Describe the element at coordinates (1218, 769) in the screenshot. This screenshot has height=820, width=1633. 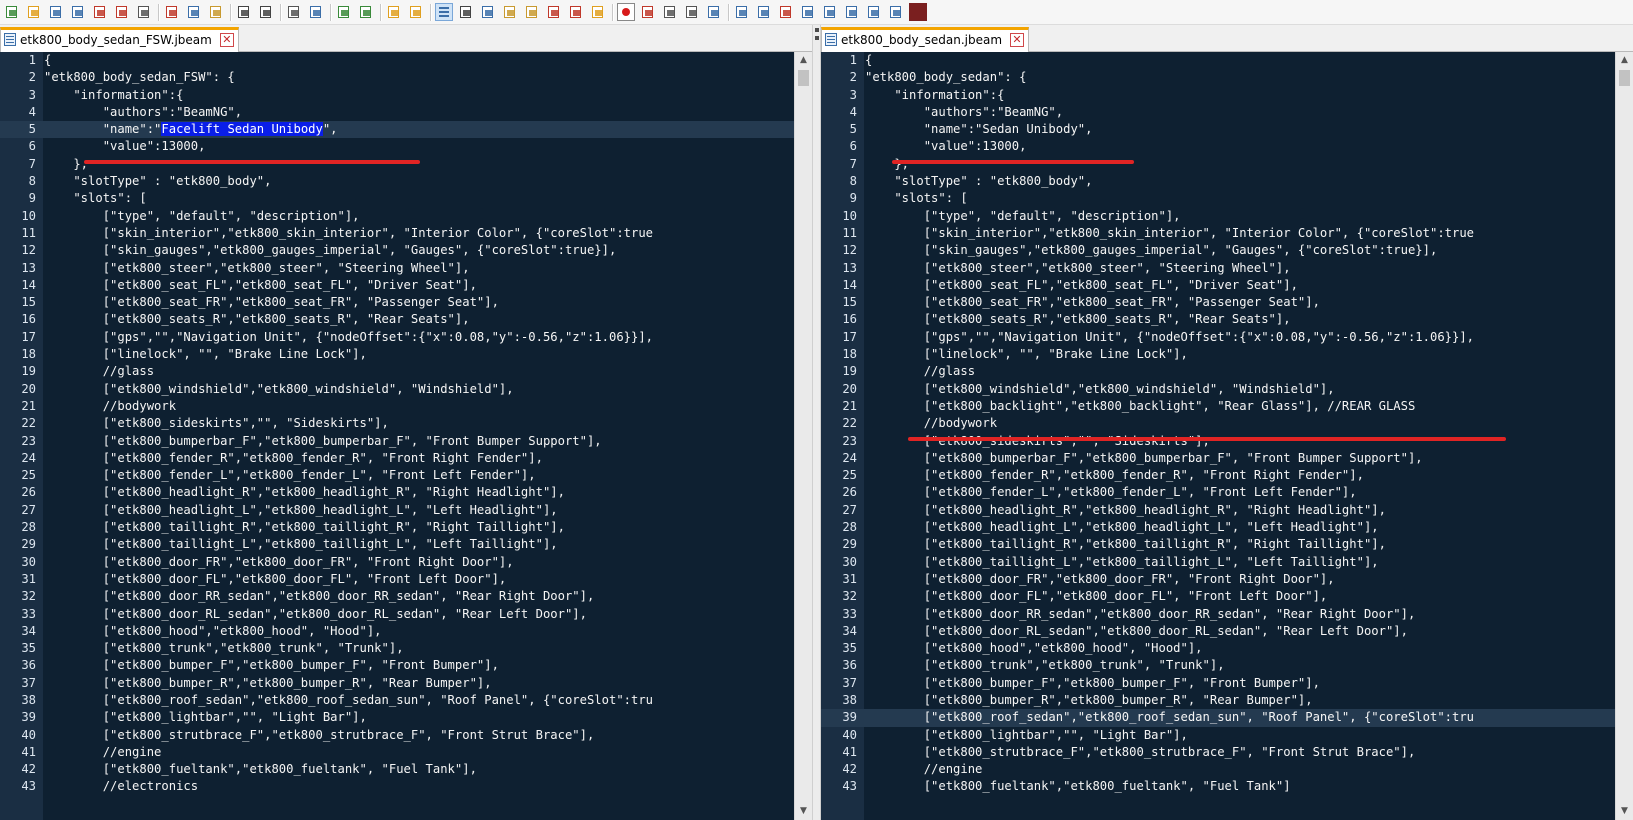
I see `code-line: 42 //engine` at that location.